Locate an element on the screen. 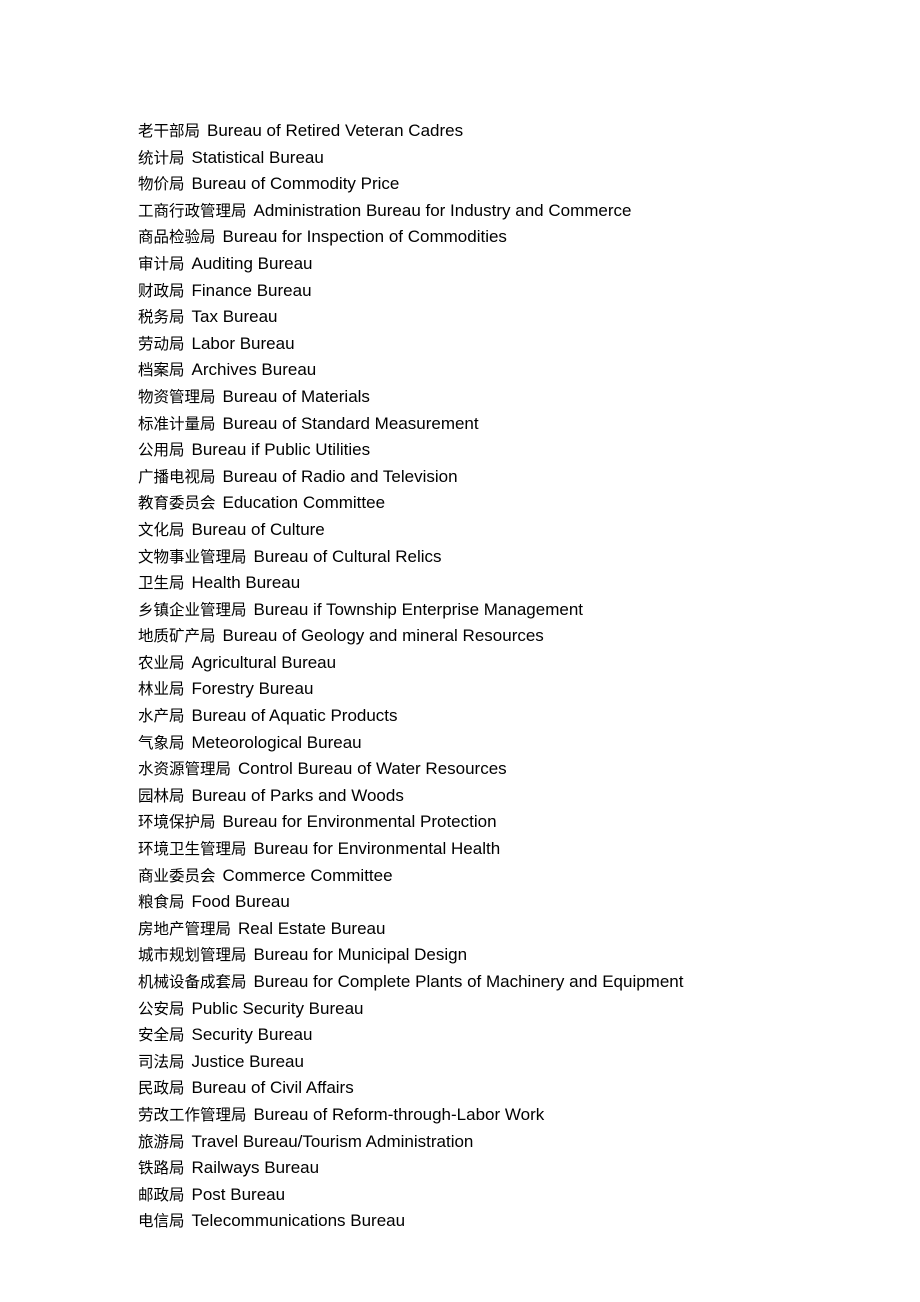  term-chinese: 粮食局 is located at coordinates (161, 902).